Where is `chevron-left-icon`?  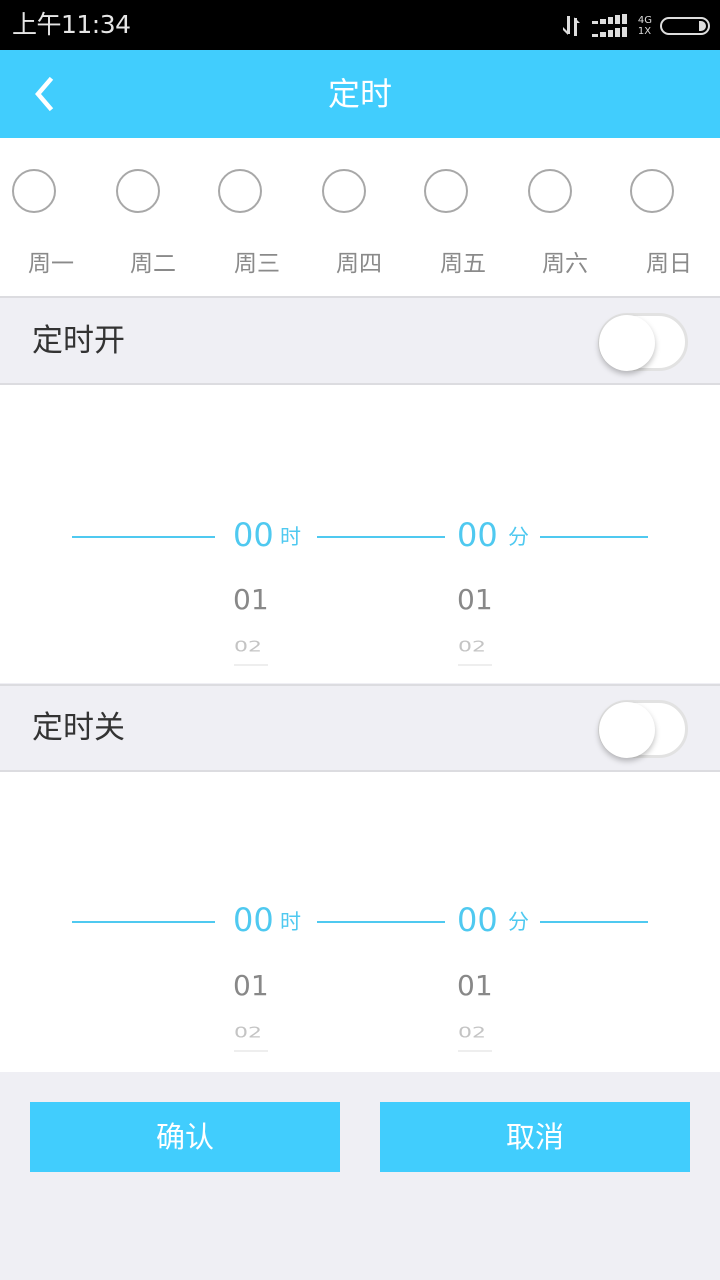
chevron-left-icon is located at coordinates (44, 94).